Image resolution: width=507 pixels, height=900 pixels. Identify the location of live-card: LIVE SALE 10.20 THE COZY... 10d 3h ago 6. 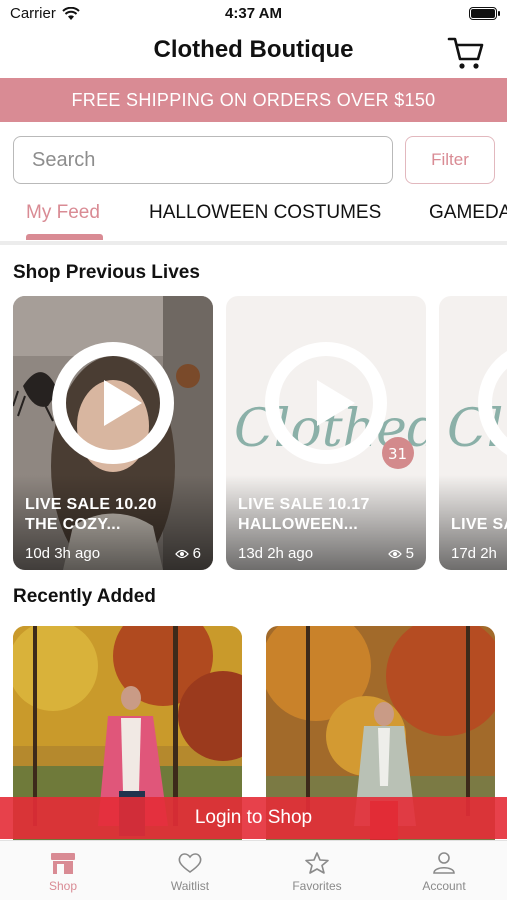
(113, 433).